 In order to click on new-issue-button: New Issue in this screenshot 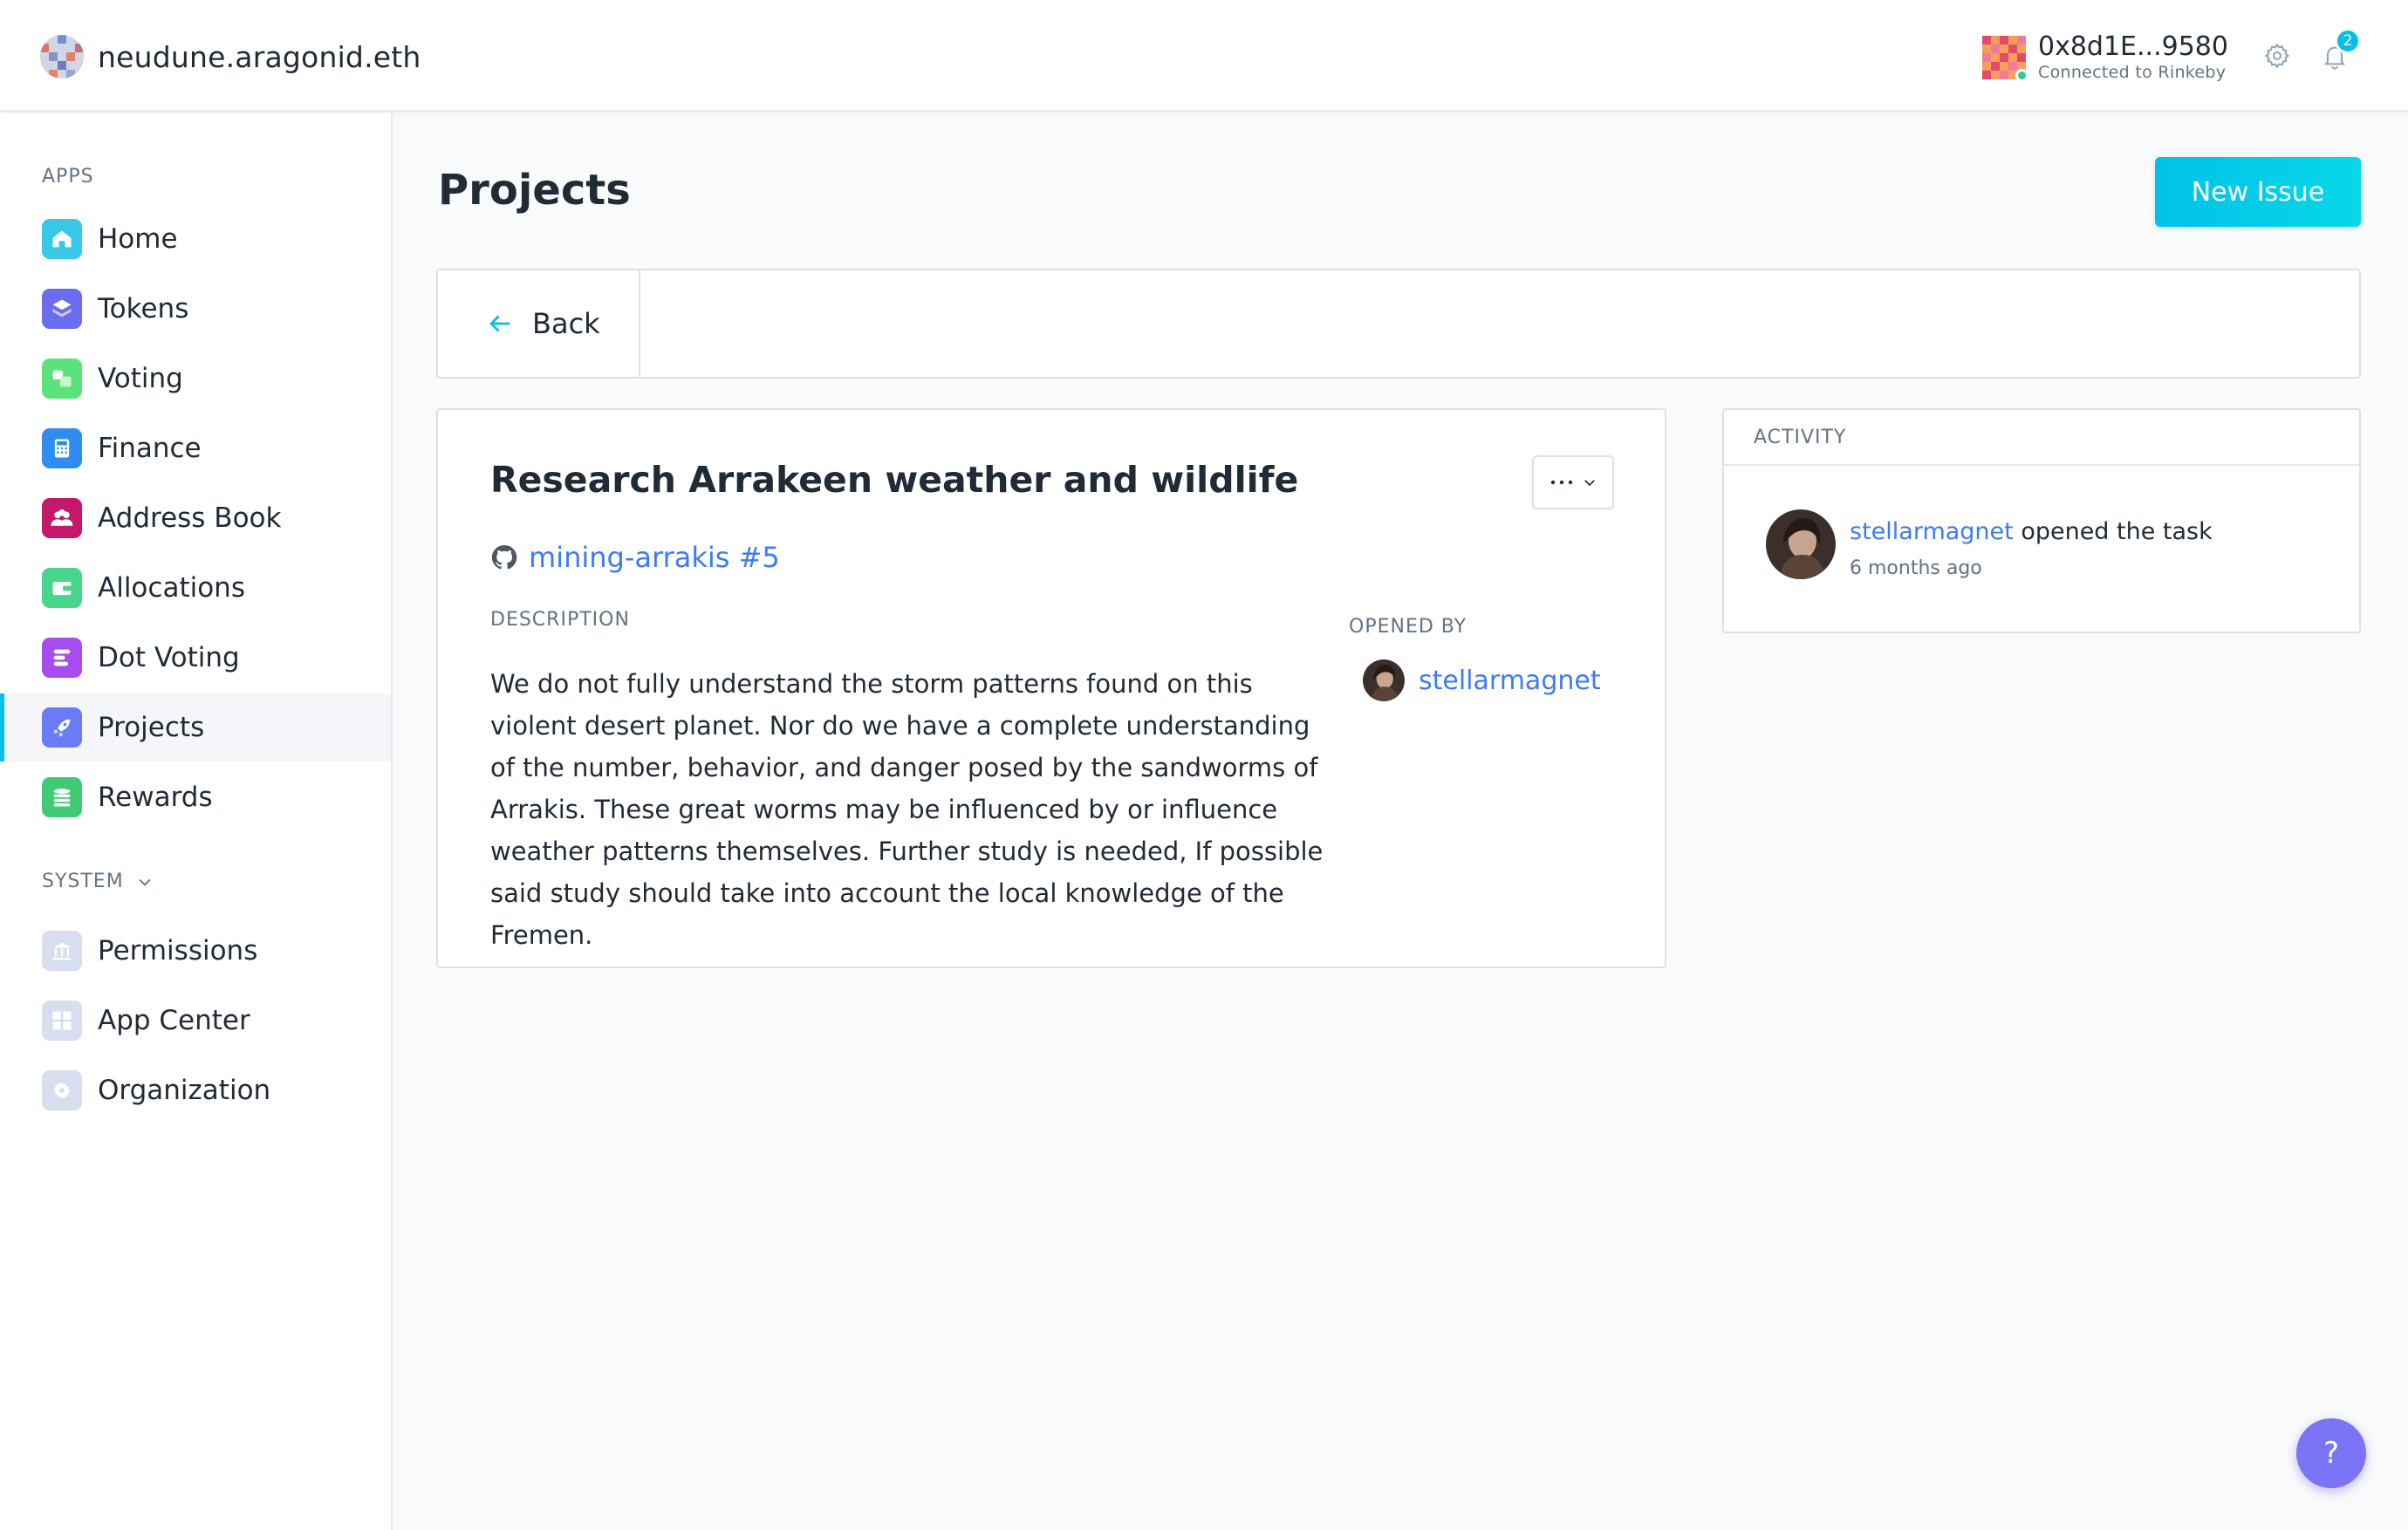, I will do `click(2258, 192)`.